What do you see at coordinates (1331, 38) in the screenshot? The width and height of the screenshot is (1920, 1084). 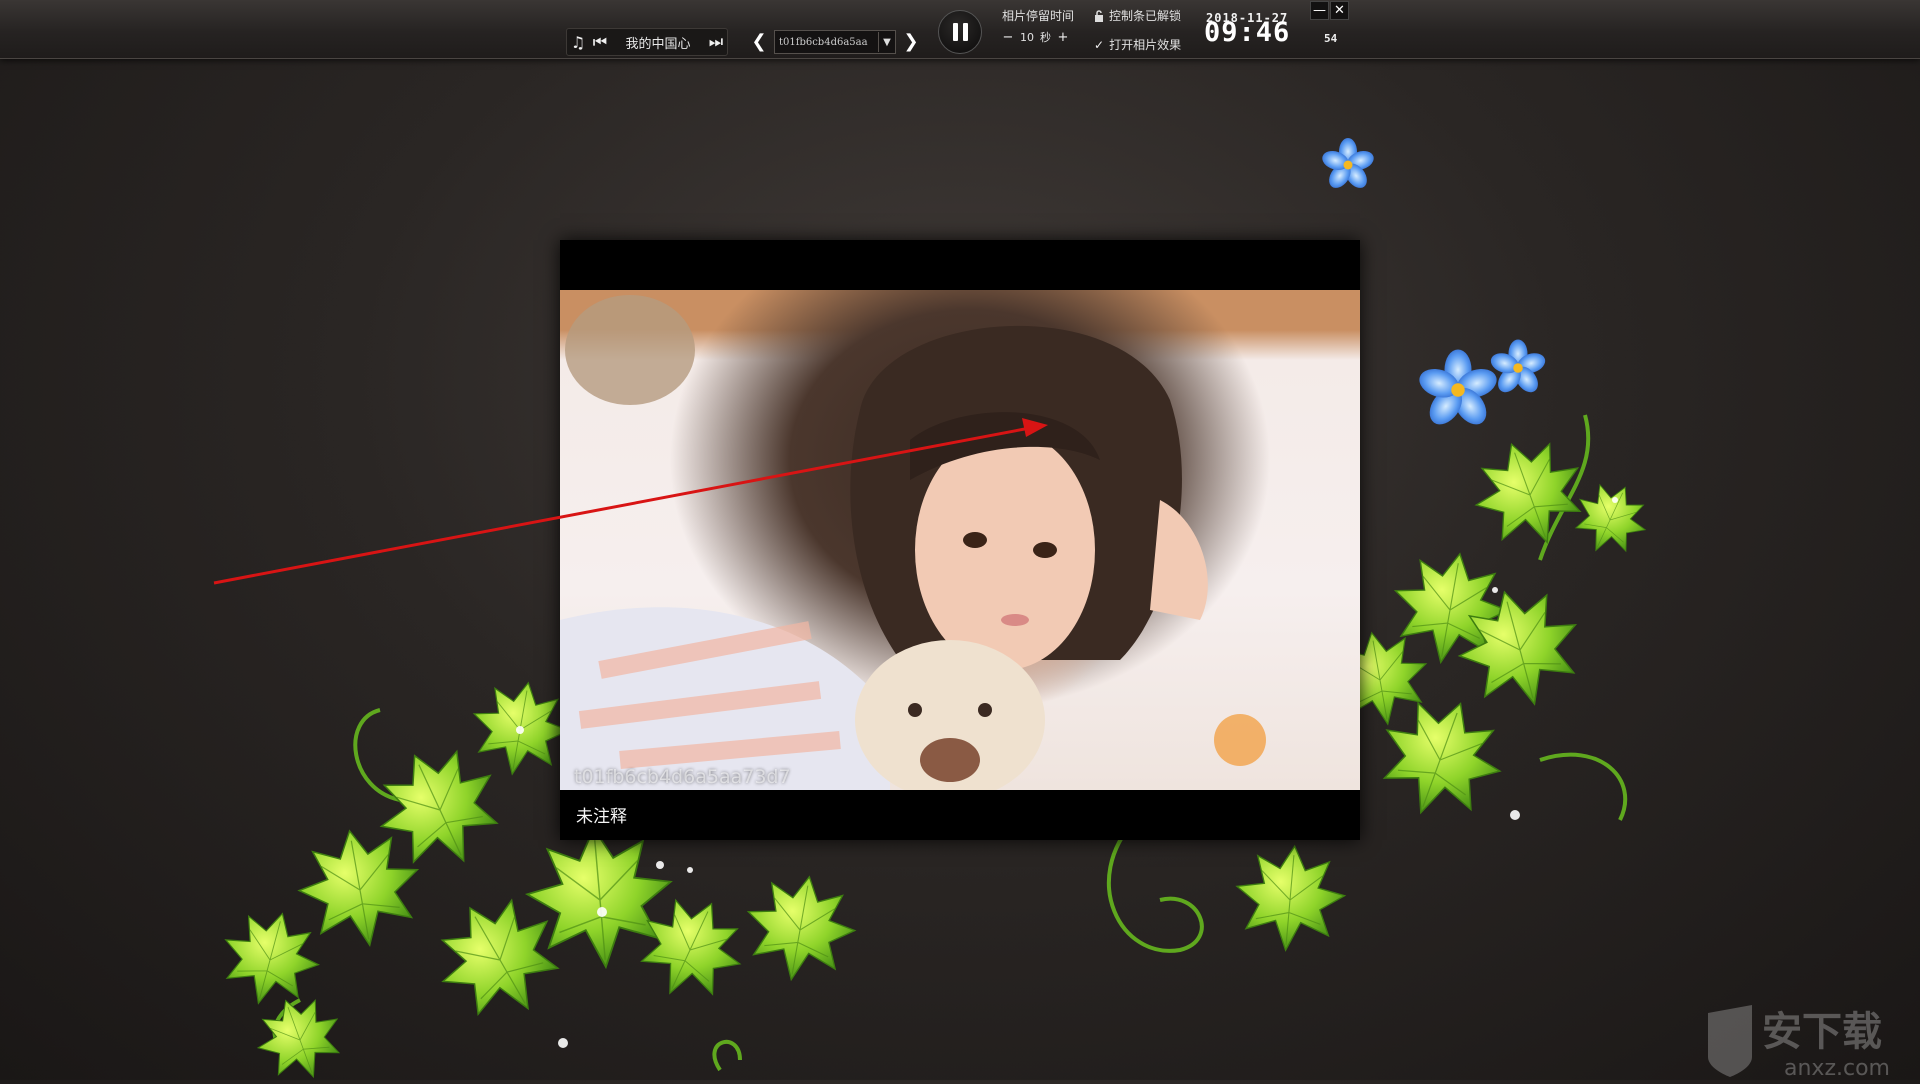 I see `seconds-display: 54` at bounding box center [1331, 38].